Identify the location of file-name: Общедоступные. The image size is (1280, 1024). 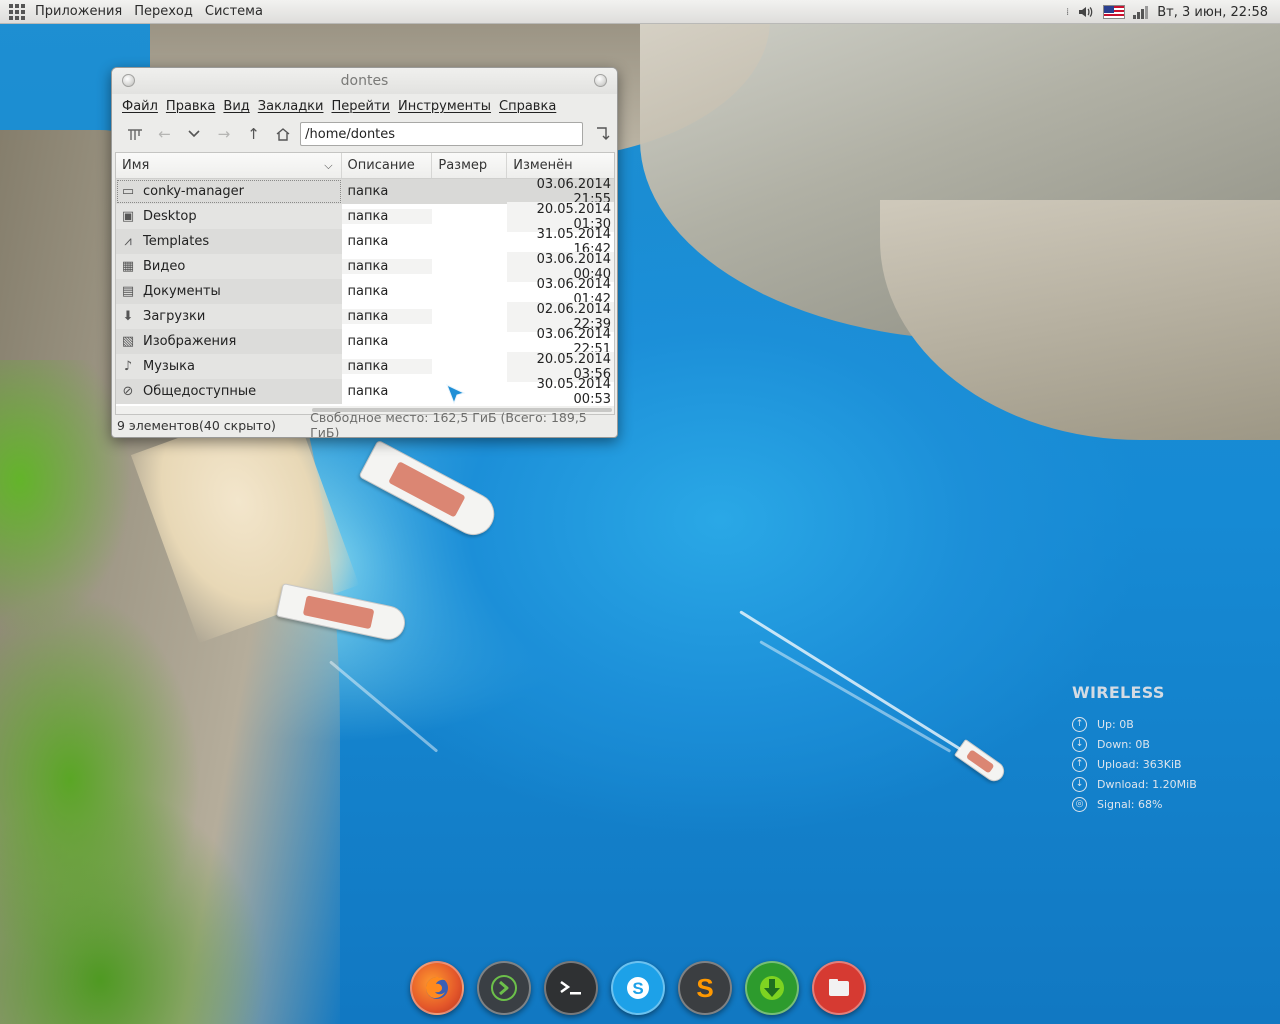
(200, 391).